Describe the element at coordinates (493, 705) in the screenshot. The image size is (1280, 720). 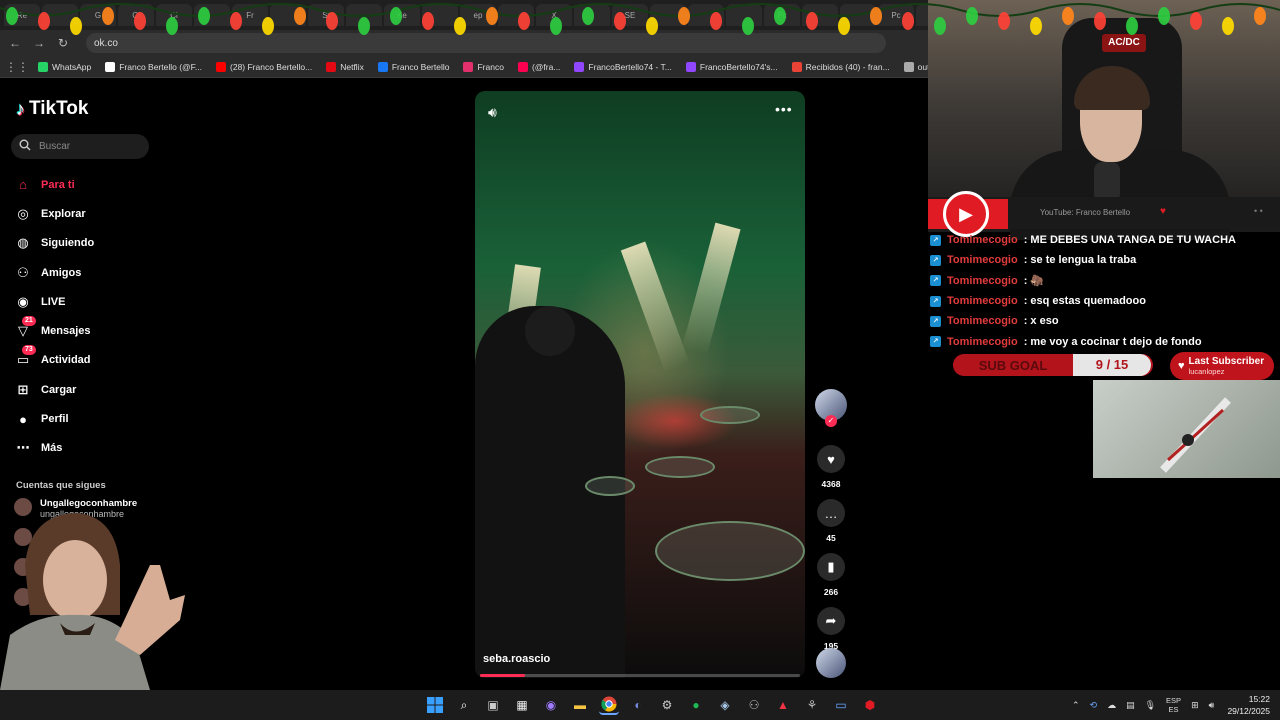
I see `task-view-icon: ▣` at that location.